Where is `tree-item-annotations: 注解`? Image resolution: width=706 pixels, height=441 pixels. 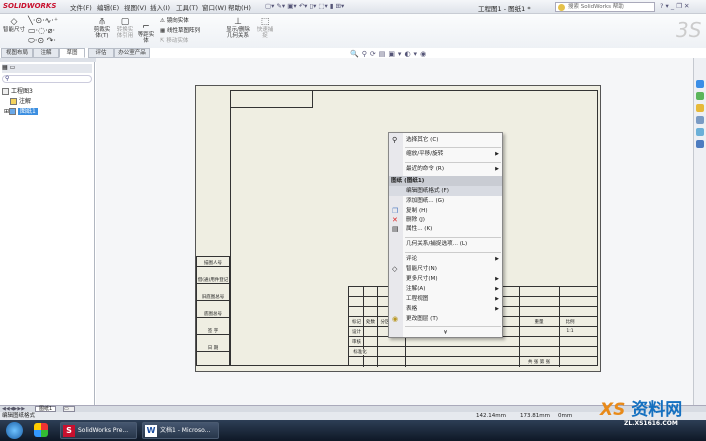
tree-item-annotations: 注解 is located at coordinates (20, 100).